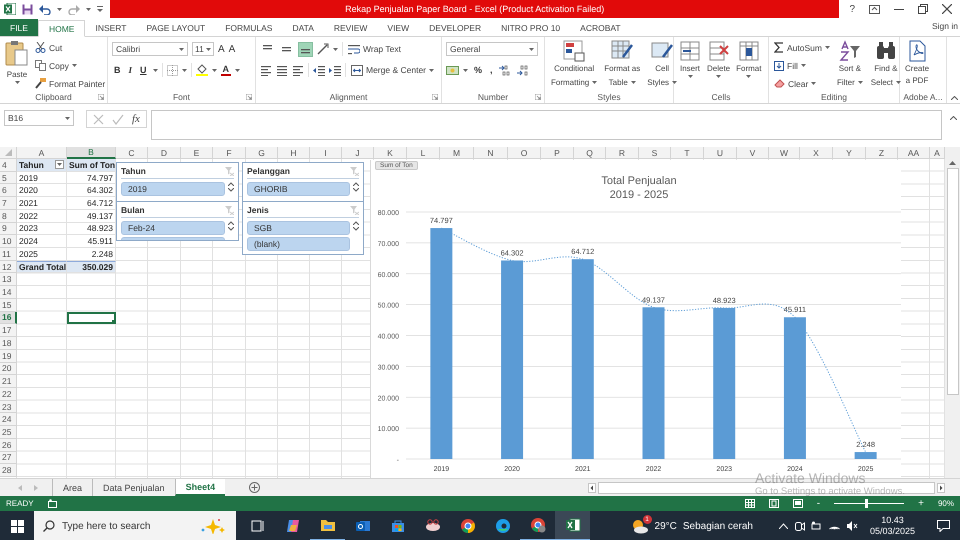  Describe the element at coordinates (8, 292) in the screenshot. I see `row-header: 14` at that location.